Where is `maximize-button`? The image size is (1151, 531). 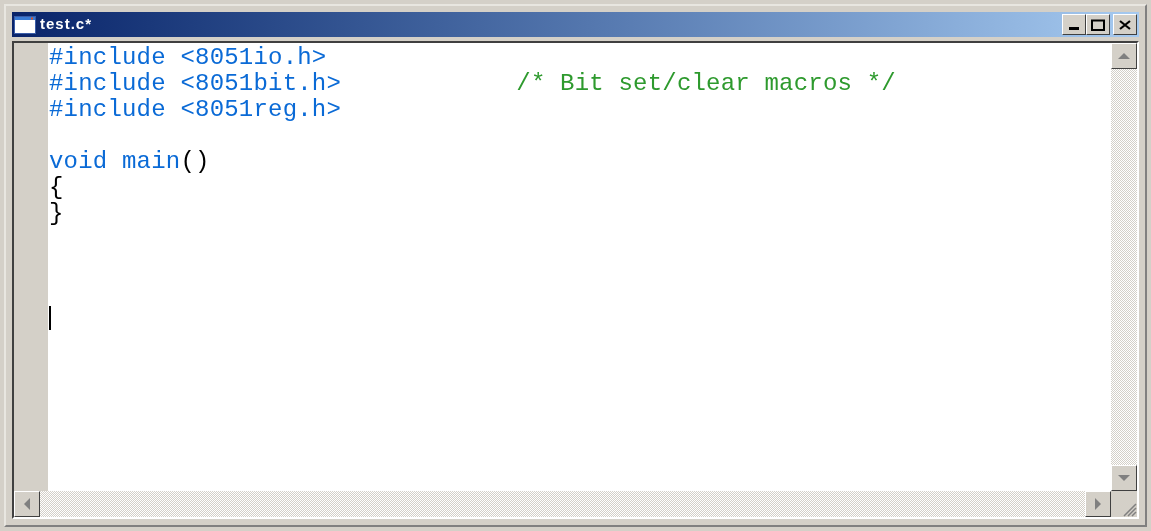 maximize-button is located at coordinates (1098, 24).